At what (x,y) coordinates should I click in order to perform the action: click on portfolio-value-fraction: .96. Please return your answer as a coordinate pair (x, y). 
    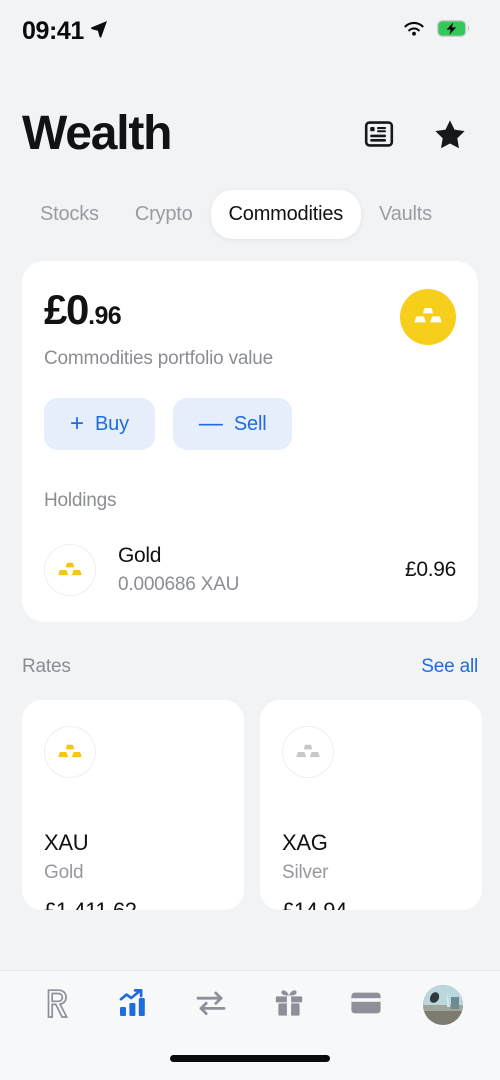
    Looking at the image, I should click on (105, 316).